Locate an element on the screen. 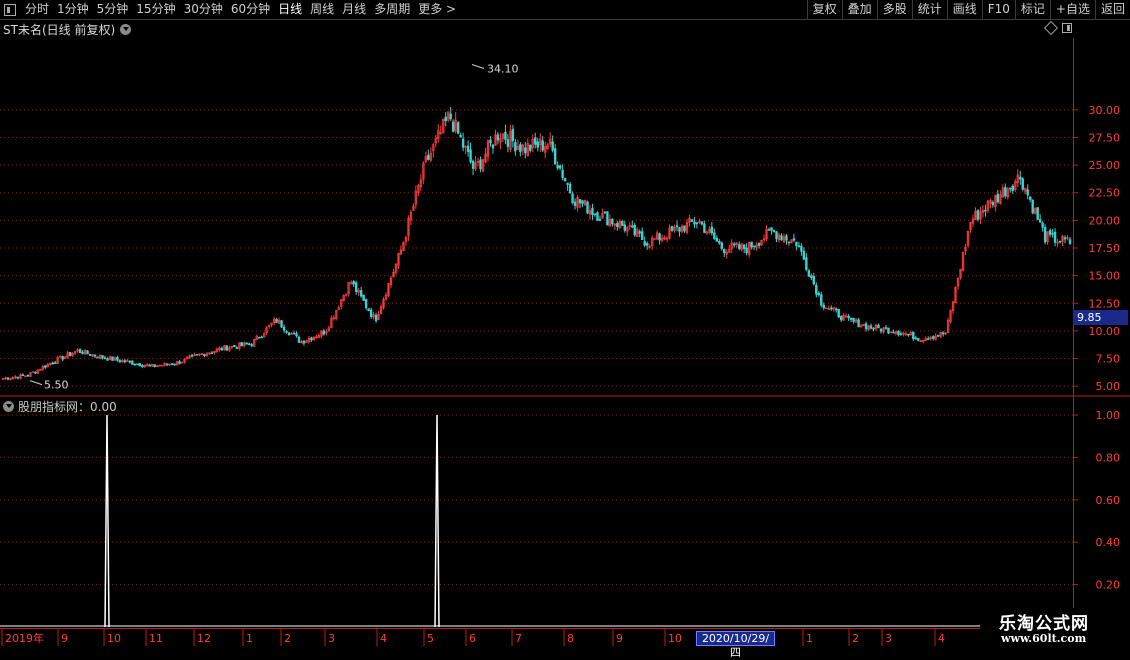 The width and height of the screenshot is (1130, 660). time-tick-label: 5 is located at coordinates (430, 638).